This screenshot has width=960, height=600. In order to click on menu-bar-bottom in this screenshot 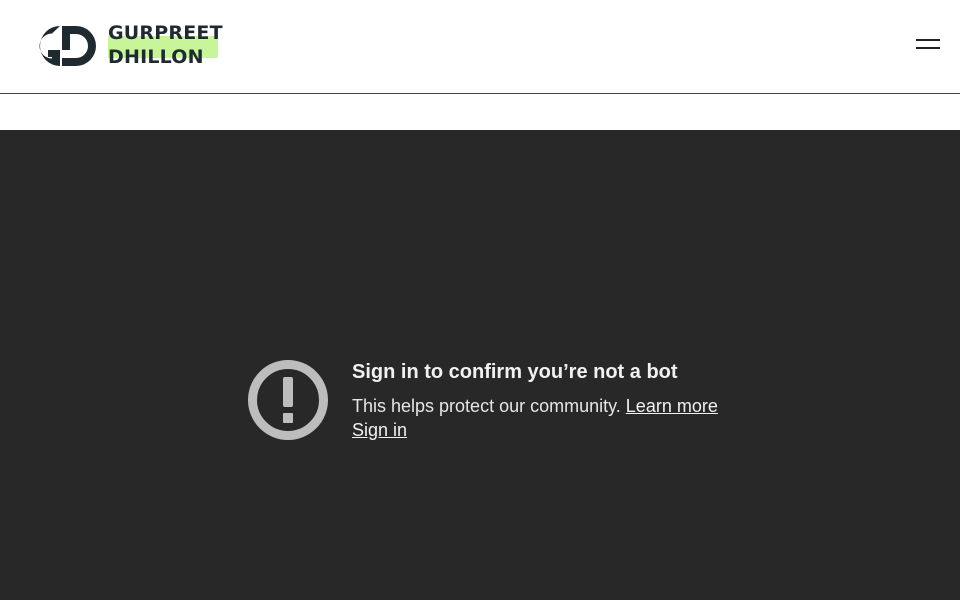, I will do `click(928, 48)`.